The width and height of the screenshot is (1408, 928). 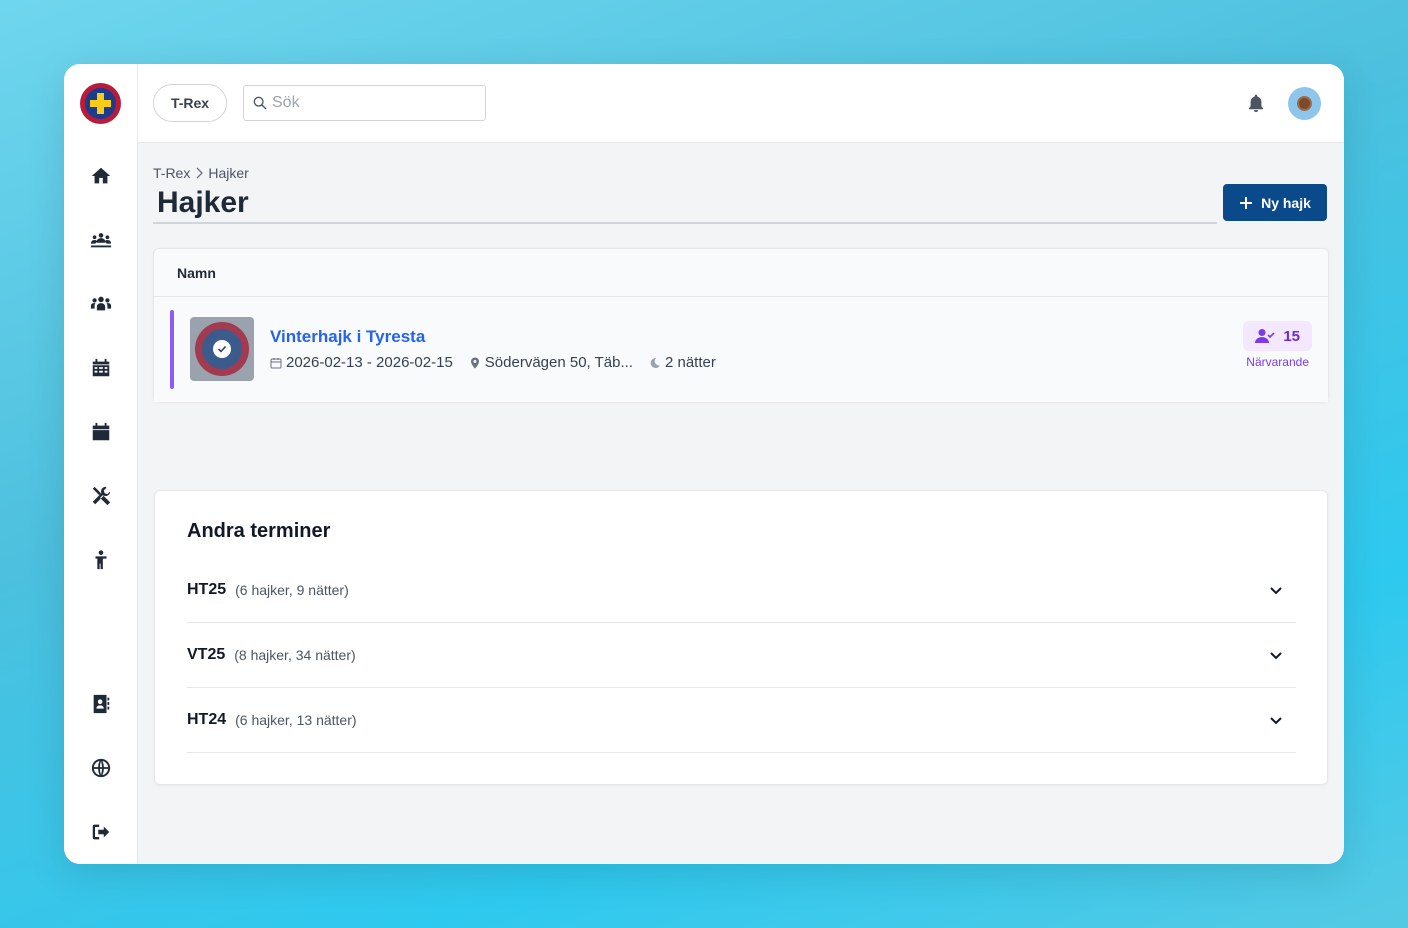 I want to click on hike-dates-item: 2026-02-13 - 2026-02-15, so click(x=361, y=362).